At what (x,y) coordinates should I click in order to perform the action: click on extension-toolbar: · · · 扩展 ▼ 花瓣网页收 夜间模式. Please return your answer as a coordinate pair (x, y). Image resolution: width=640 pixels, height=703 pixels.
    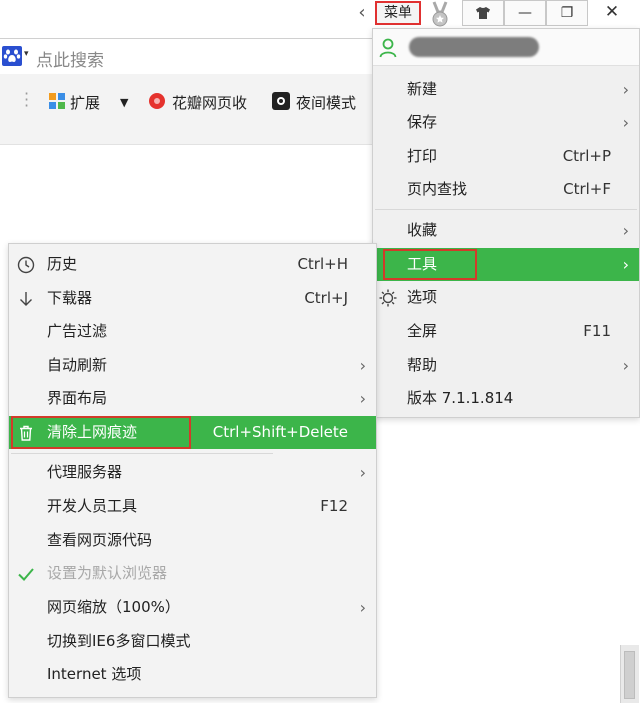
    Looking at the image, I should click on (186, 109).